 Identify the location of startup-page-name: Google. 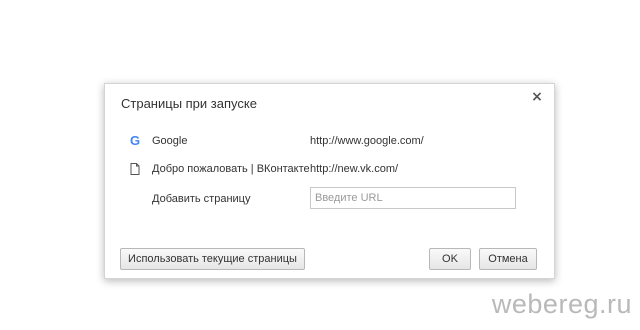
(170, 141).